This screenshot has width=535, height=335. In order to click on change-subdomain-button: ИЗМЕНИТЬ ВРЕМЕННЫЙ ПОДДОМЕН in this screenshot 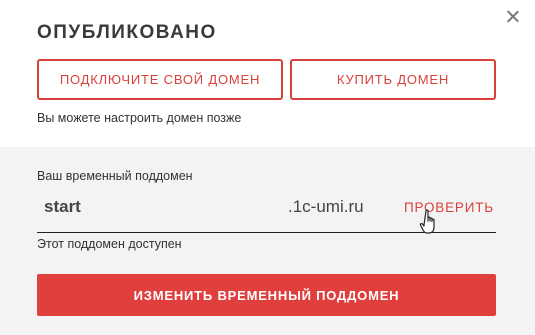, I will do `click(266, 295)`.